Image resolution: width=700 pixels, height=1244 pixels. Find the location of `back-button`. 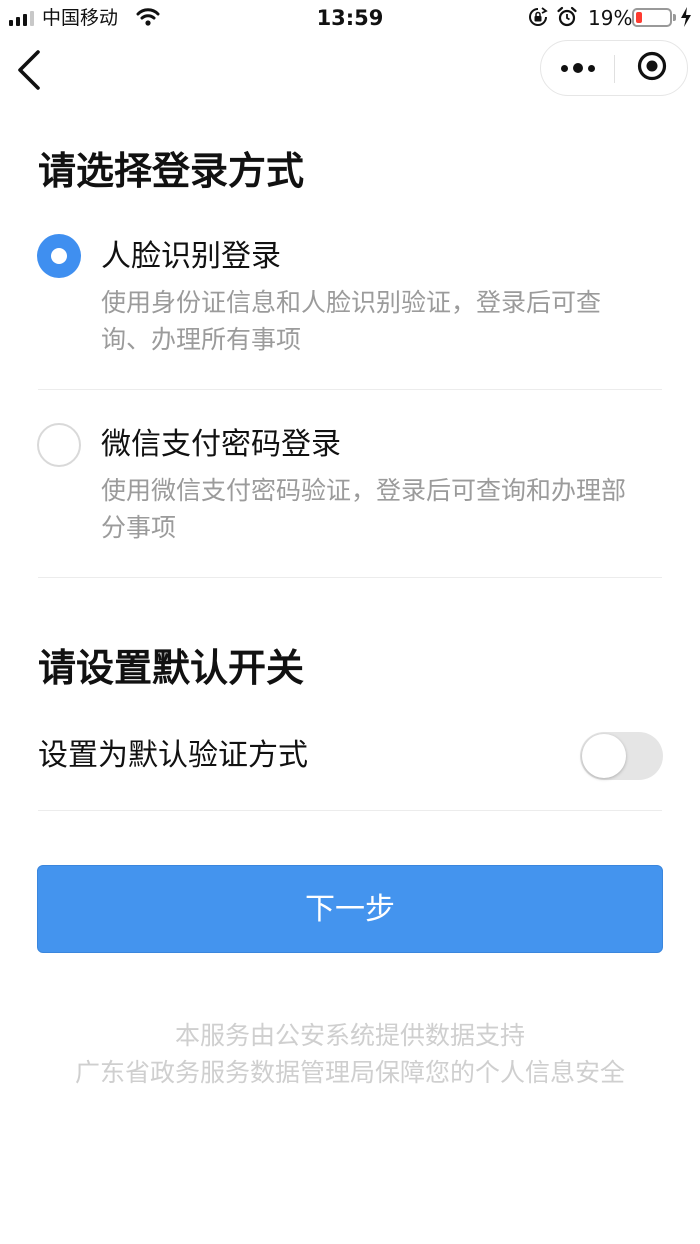

back-button is located at coordinates (30, 70).